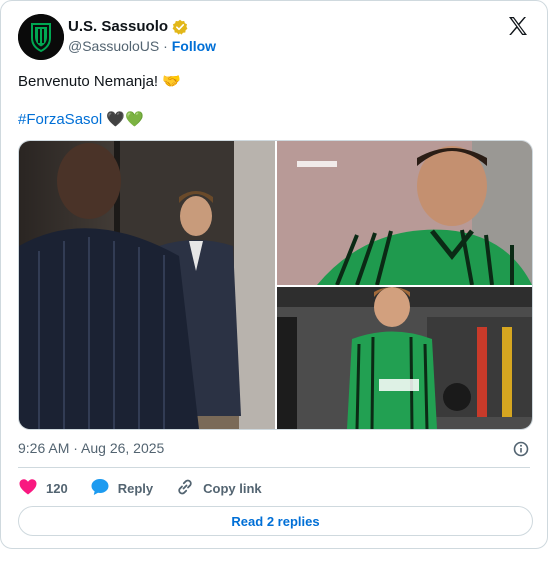  I want to click on reply-bubble-icon, so click(100, 488).